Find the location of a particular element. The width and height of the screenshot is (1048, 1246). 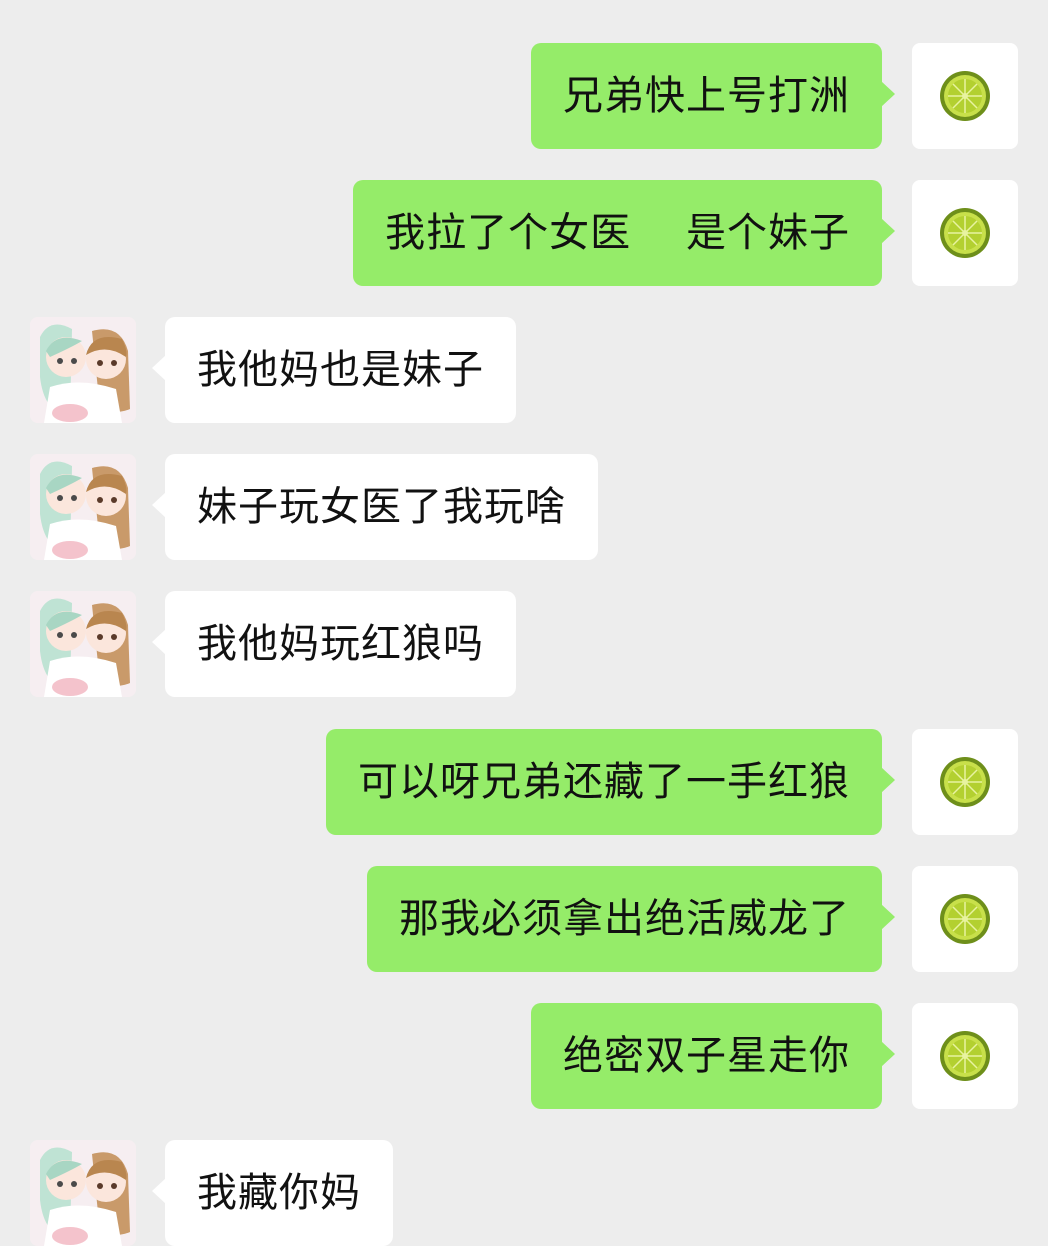

message-row: 我他妈也是妹子 is located at coordinates (524, 370).